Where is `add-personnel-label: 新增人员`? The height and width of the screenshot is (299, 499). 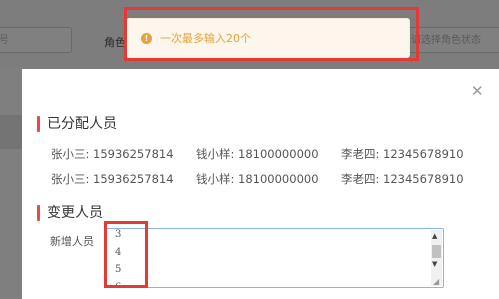 add-personnel-label: 新增人员 is located at coordinates (72, 241).